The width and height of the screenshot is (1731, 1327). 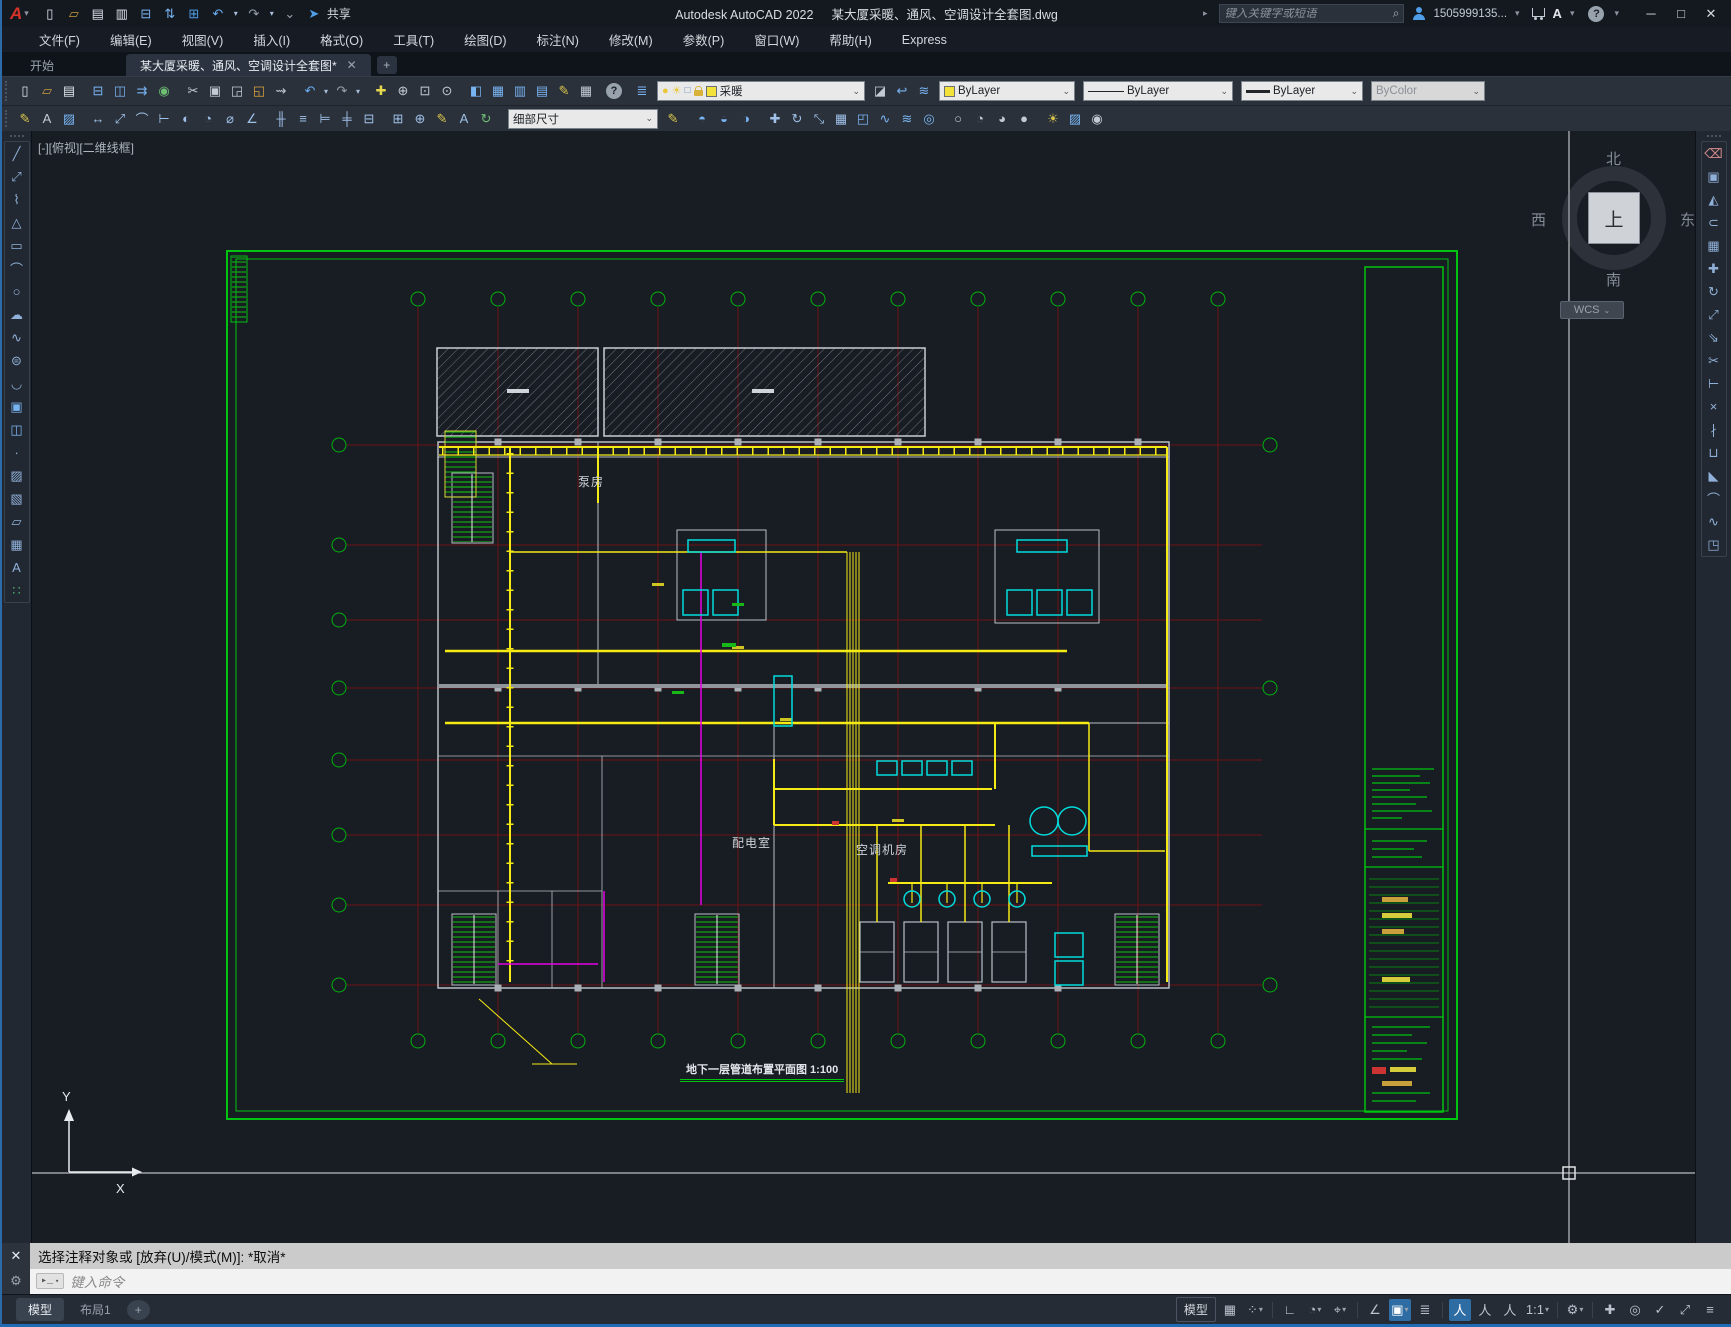 What do you see at coordinates (17, 429) in the screenshot?
I see `make-block-icon: ◫` at bounding box center [17, 429].